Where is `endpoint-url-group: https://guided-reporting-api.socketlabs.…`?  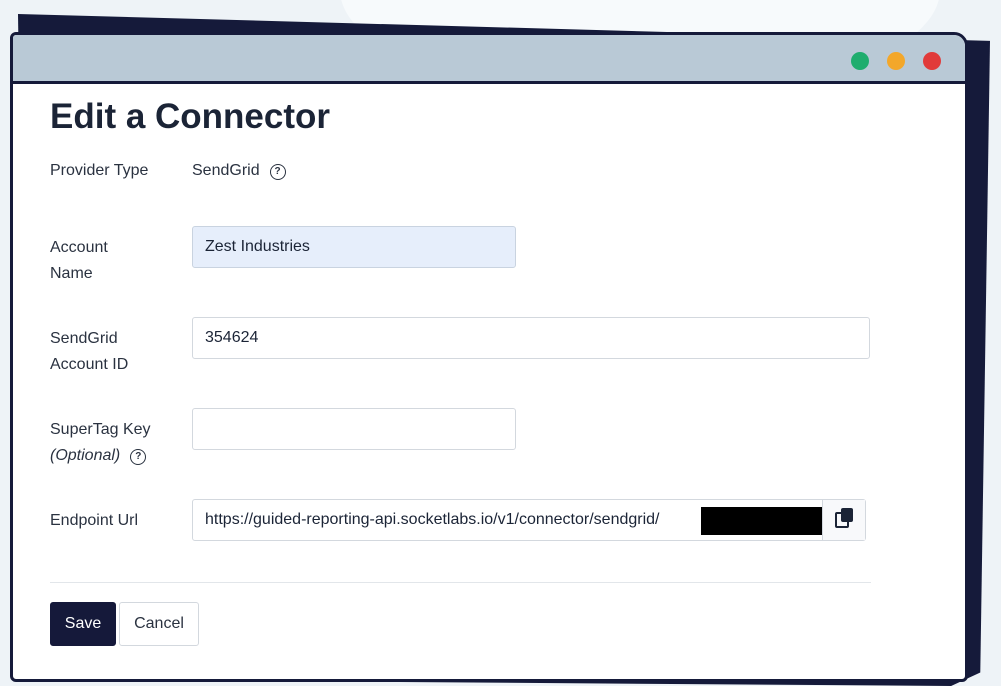
endpoint-url-group: https://guided-reporting-api.socketlabs.… is located at coordinates (529, 520).